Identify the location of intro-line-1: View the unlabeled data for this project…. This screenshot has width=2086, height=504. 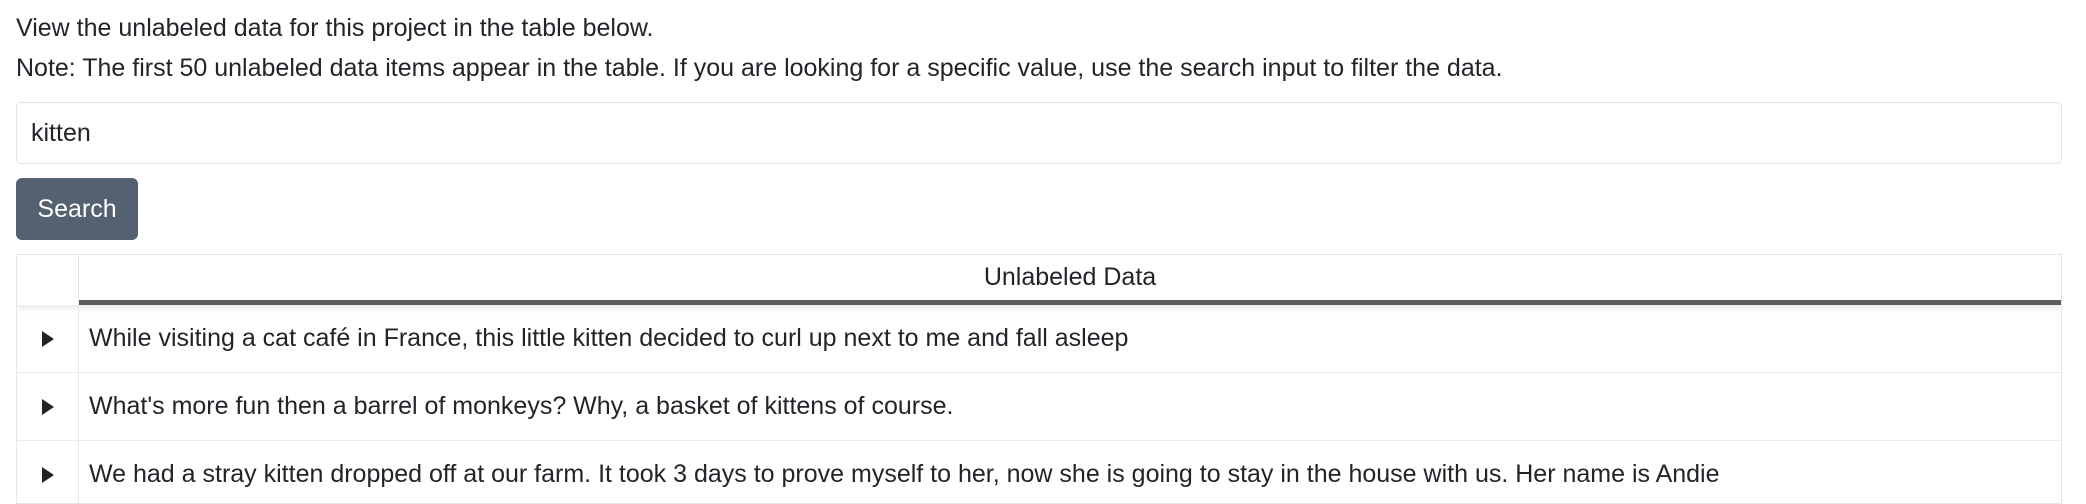
(335, 28).